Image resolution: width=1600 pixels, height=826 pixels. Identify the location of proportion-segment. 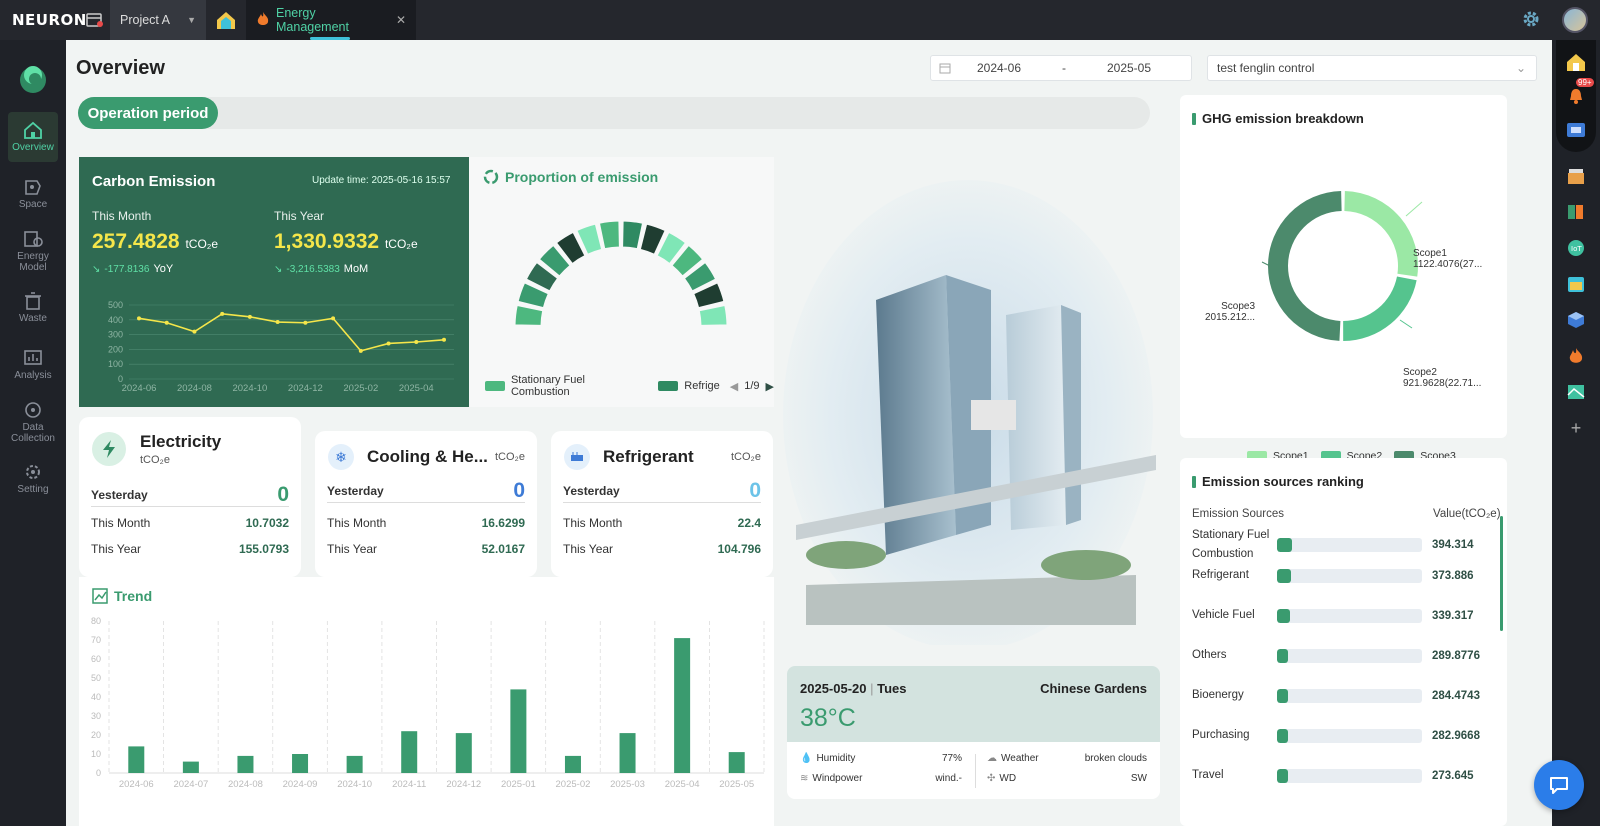
(633, 235).